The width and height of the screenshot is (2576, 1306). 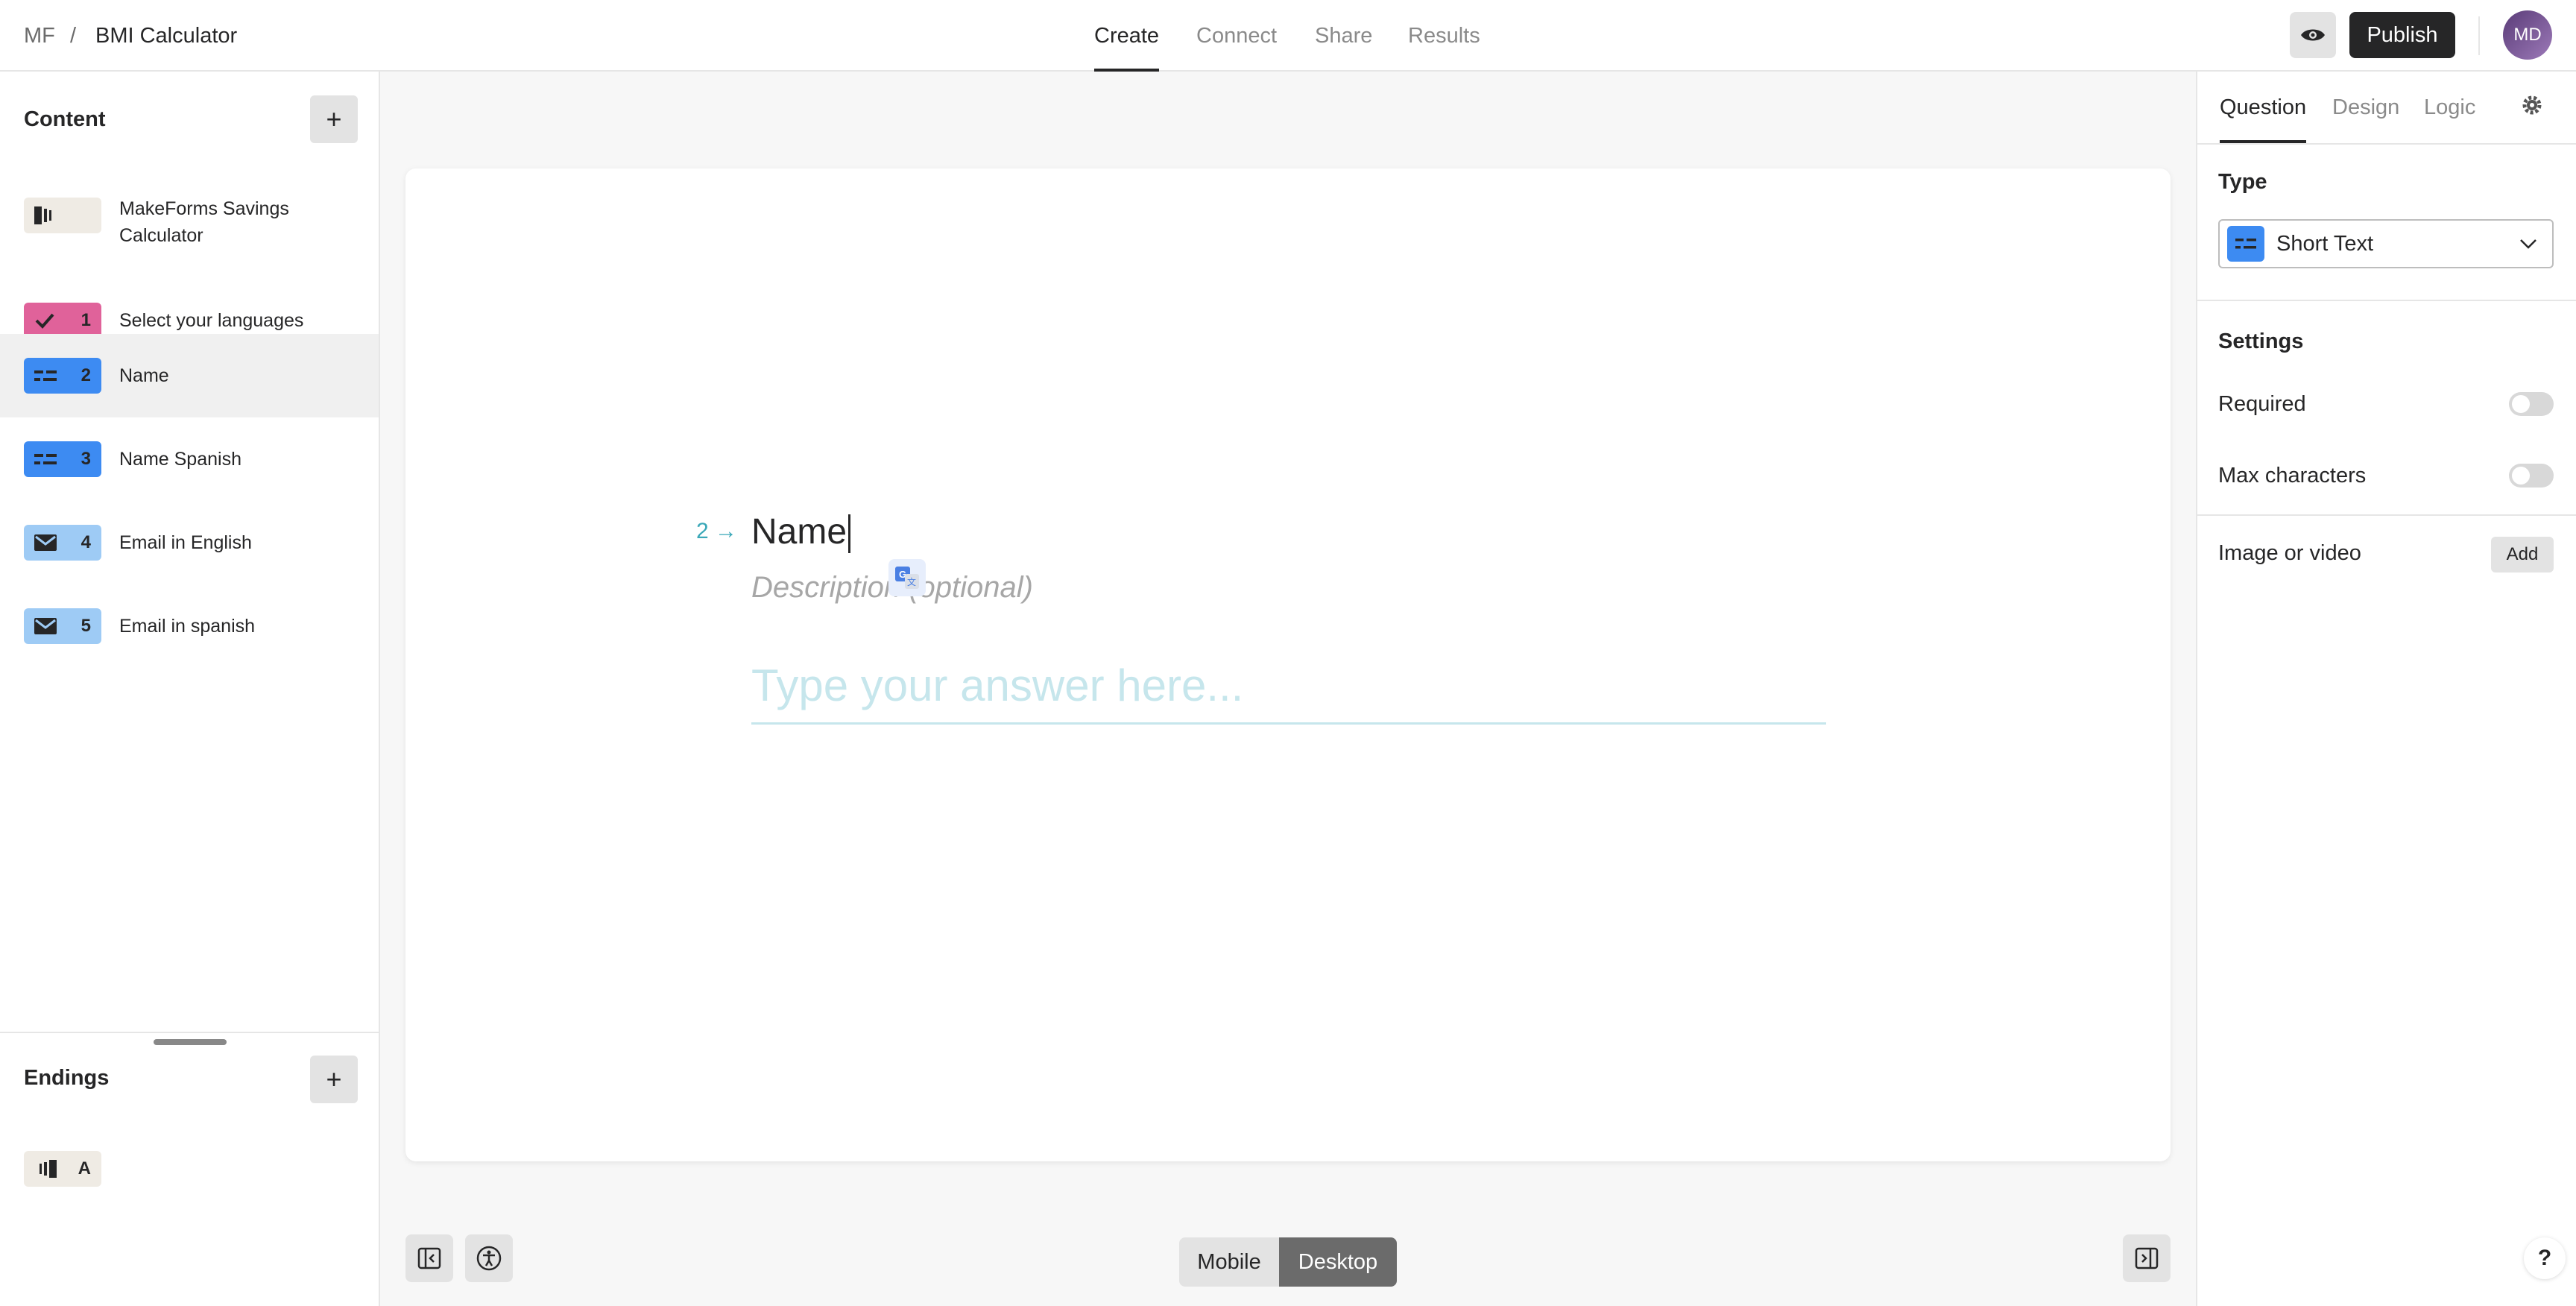 I want to click on question-badge: 2, so click(x=62, y=376).